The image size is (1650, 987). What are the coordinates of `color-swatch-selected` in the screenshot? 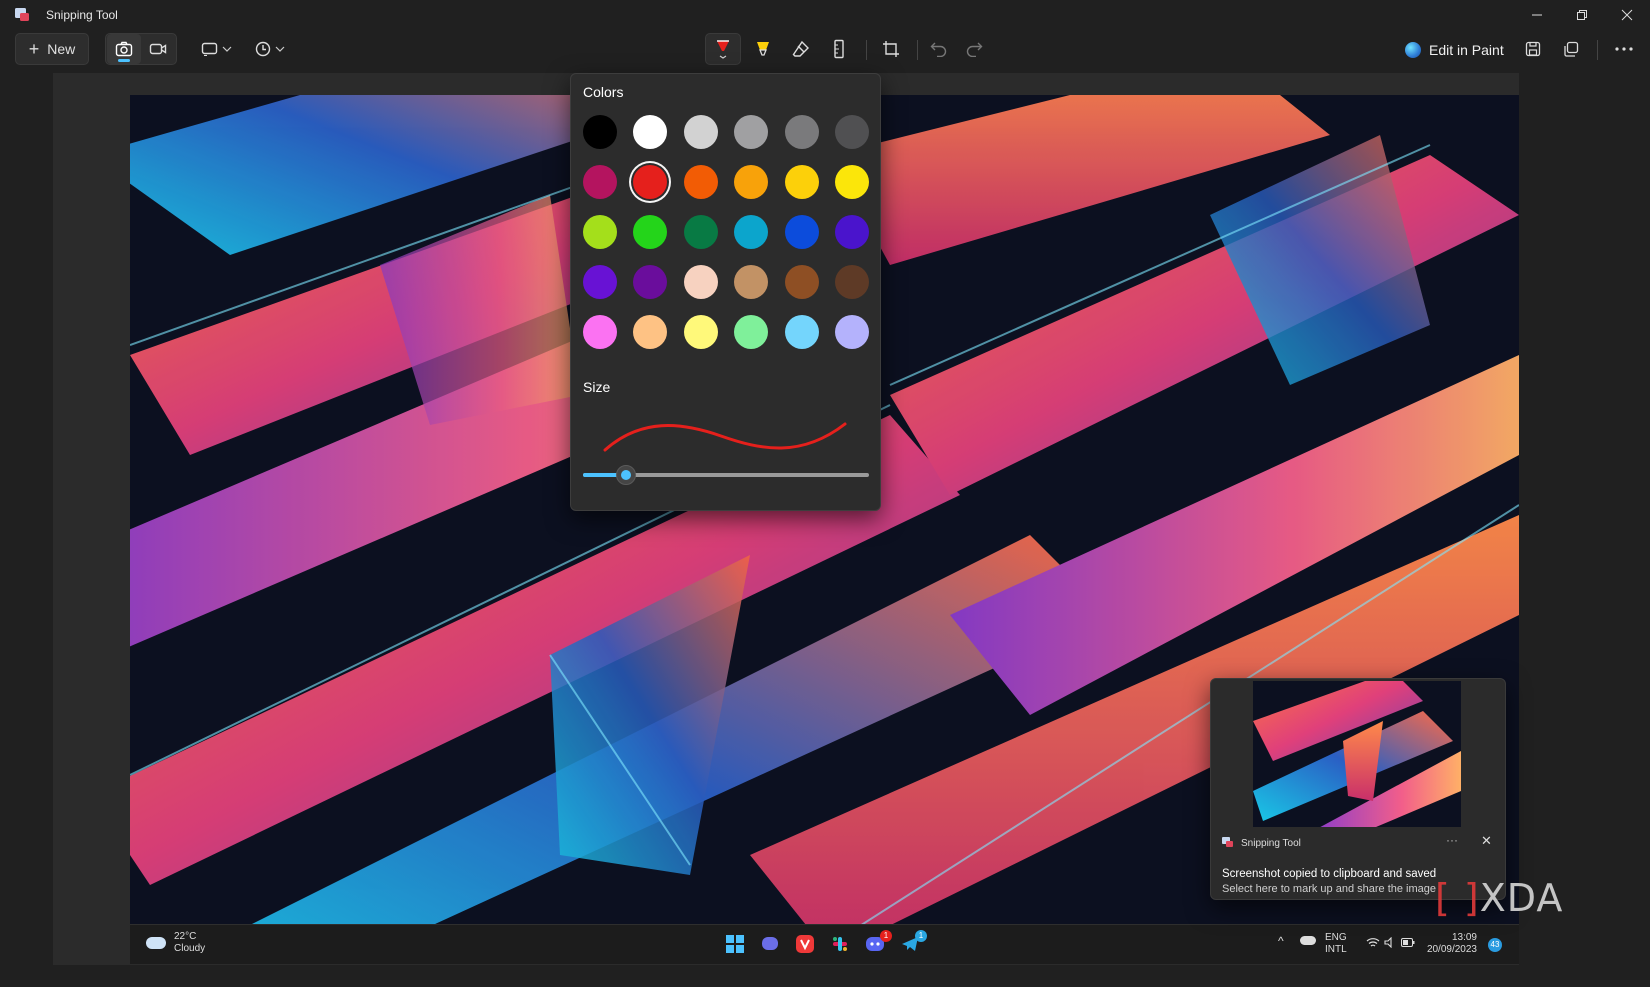 It's located at (650, 182).